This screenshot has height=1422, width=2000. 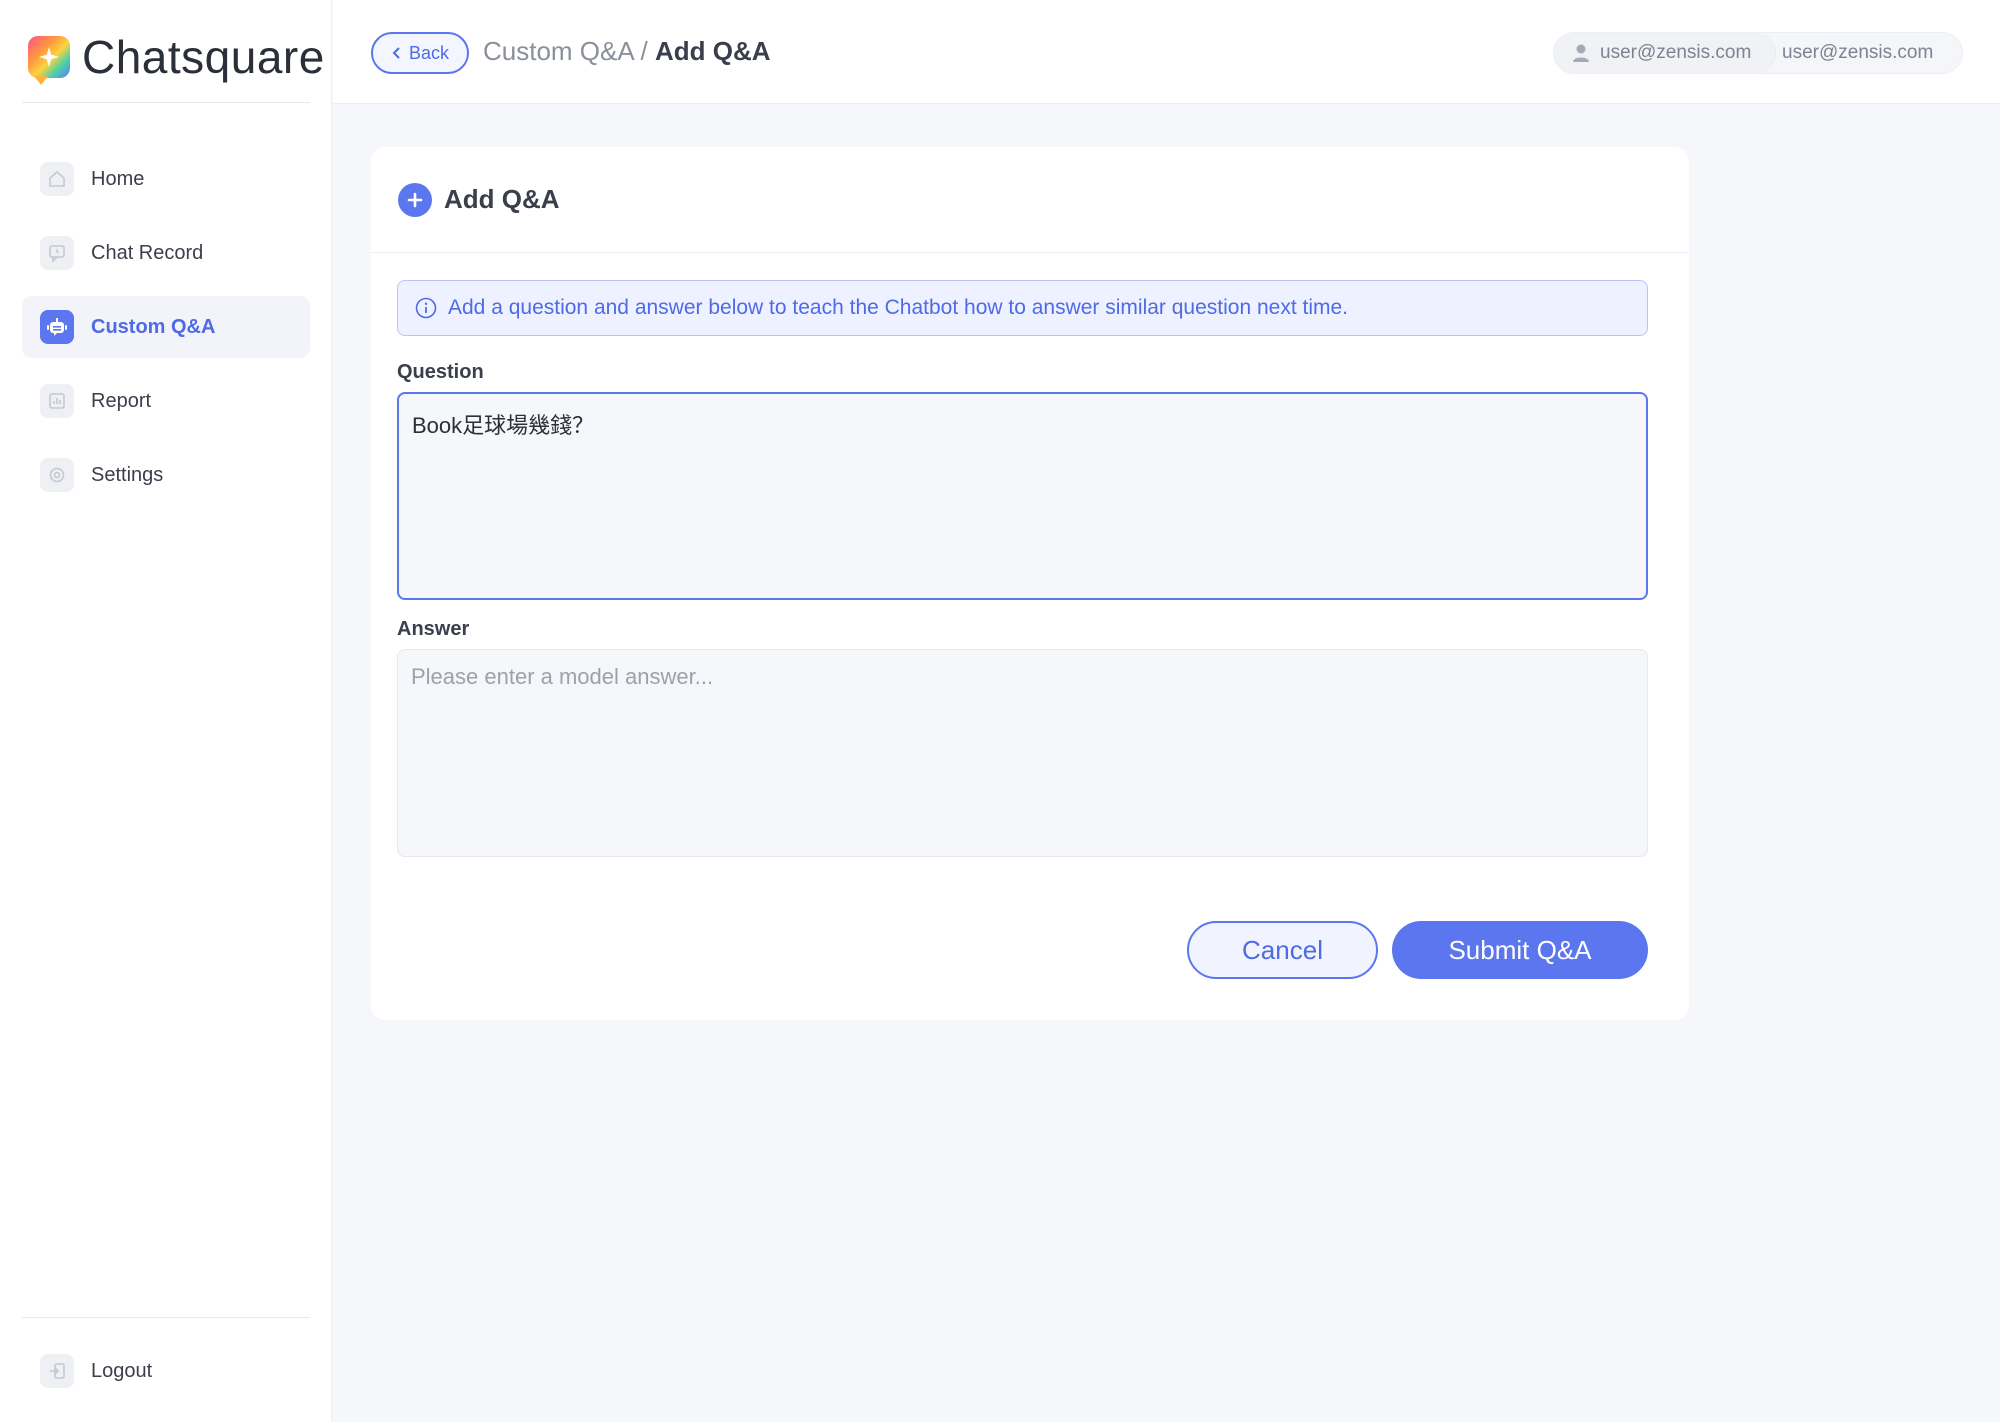 I want to click on home-icon, so click(x=57, y=179).